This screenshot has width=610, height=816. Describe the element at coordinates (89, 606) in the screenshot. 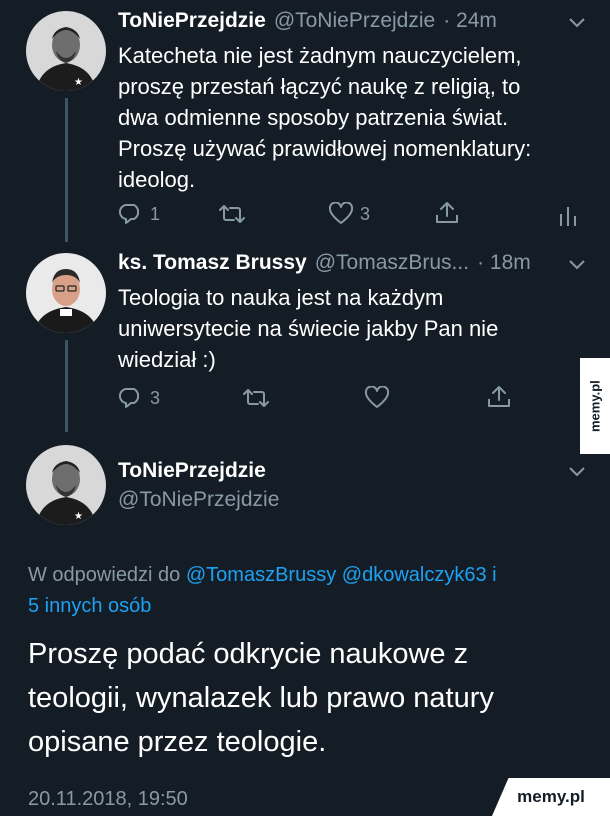

I see `others-link: 5 innych osób` at that location.